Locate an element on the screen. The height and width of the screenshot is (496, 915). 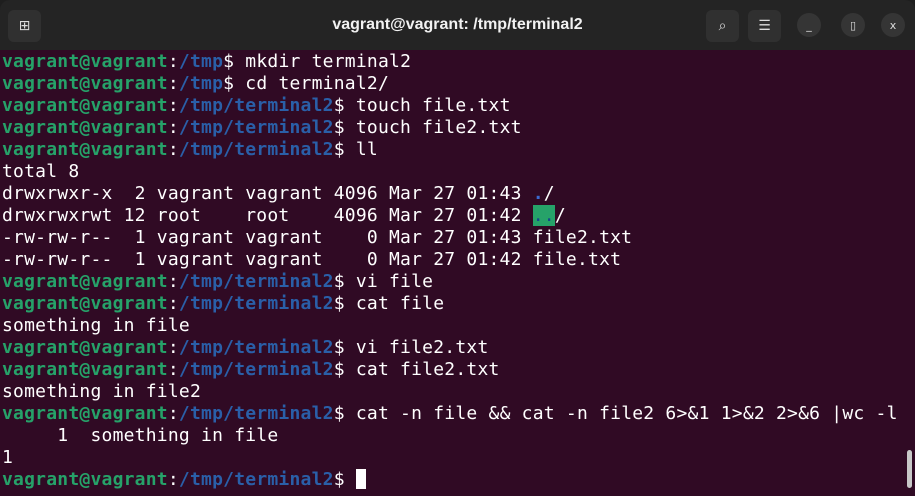
terminal-line: vagrant@vagrant:/tmp/terminal2$ is located at coordinates (450, 480).